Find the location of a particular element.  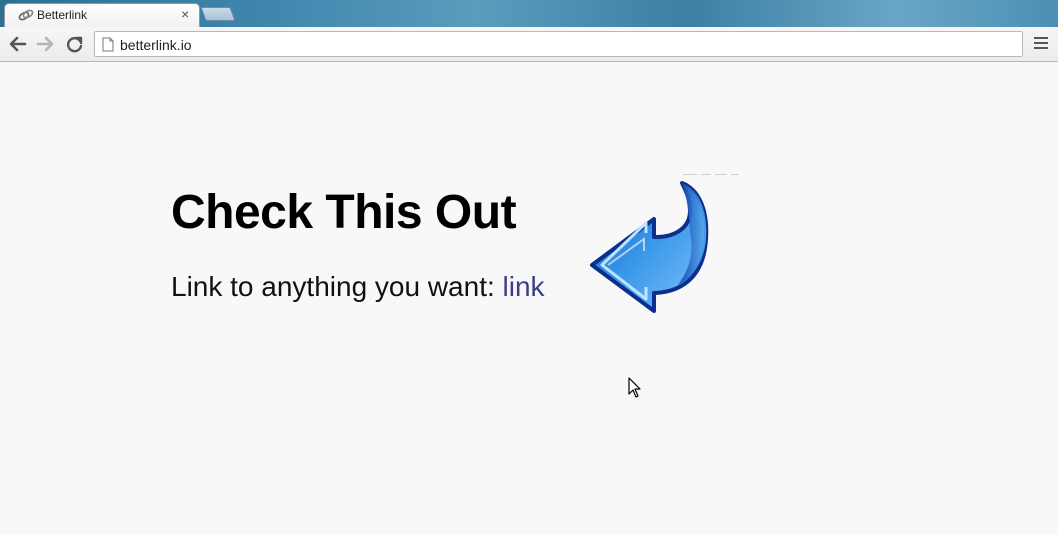

curved-blue-arrow-icon is located at coordinates (649, 247).